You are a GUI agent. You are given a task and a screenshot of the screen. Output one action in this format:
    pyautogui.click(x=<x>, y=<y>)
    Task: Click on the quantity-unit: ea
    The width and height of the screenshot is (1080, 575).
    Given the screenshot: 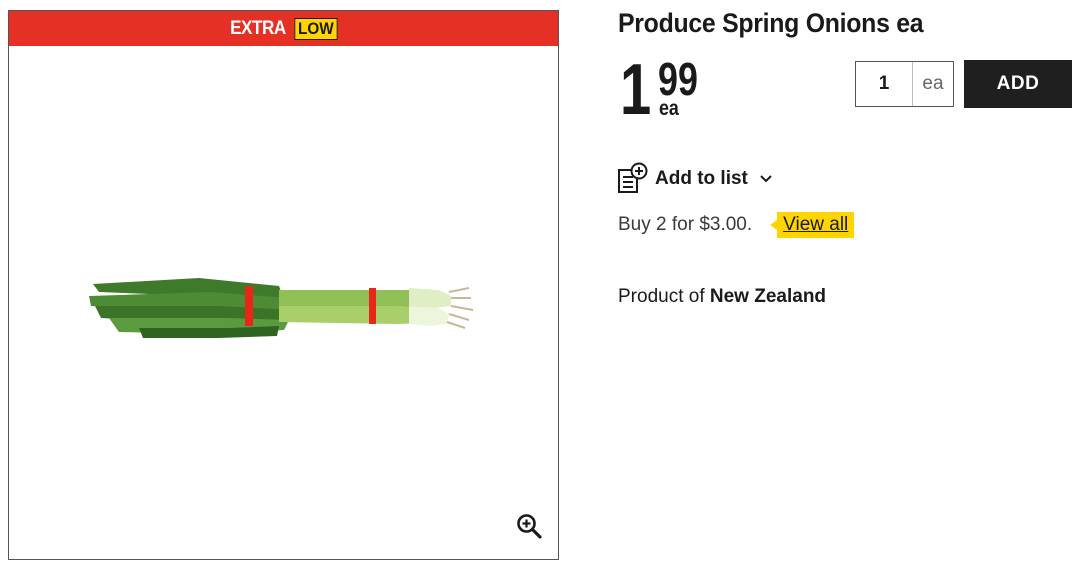 What is the action you would take?
    pyautogui.click(x=933, y=83)
    